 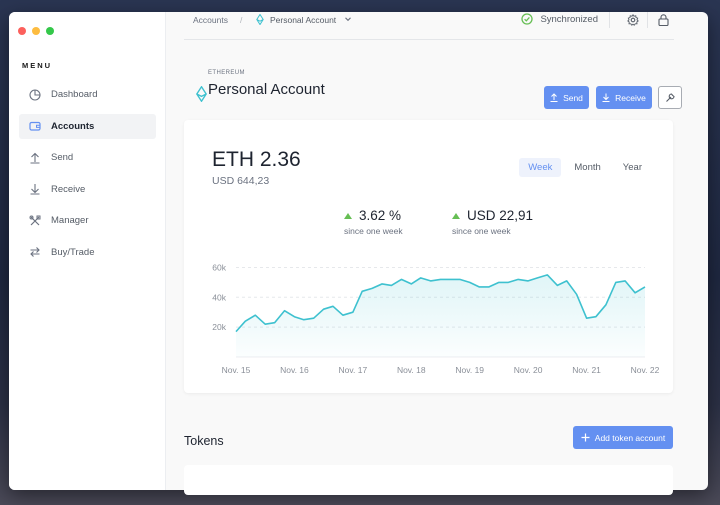 I want to click on top-bar: Accounts / Personal Account Synchronized, so click(x=429, y=20).